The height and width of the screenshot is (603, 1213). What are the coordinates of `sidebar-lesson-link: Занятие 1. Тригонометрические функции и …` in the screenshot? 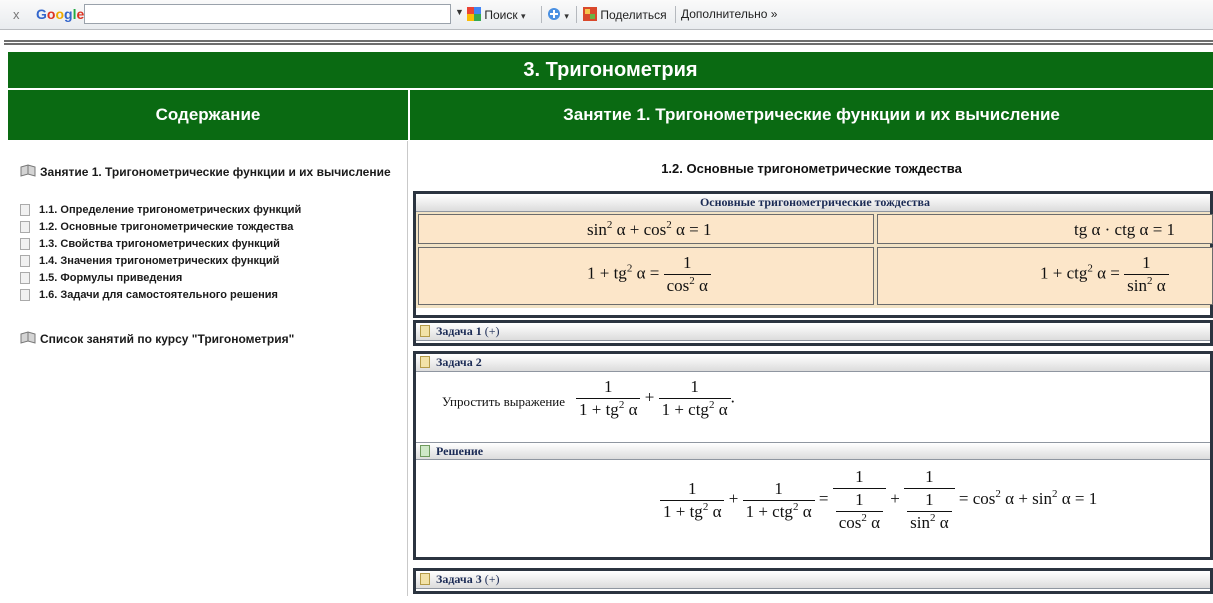 It's located at (205, 171).